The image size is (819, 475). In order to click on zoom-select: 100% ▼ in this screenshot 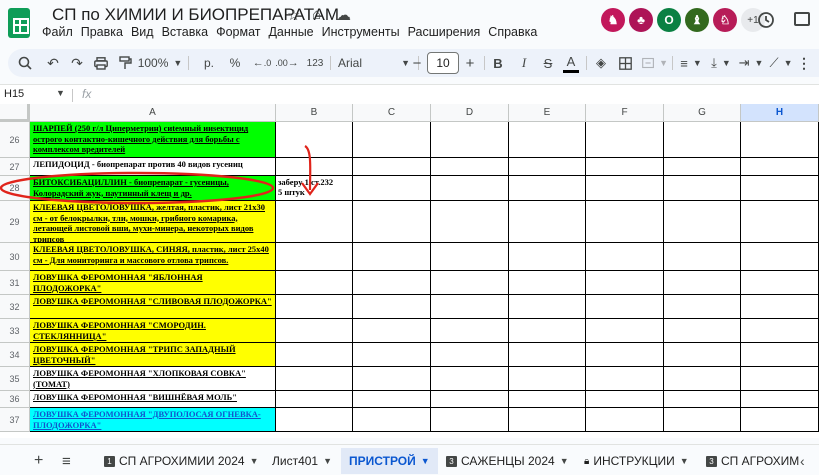, I will do `click(160, 63)`.